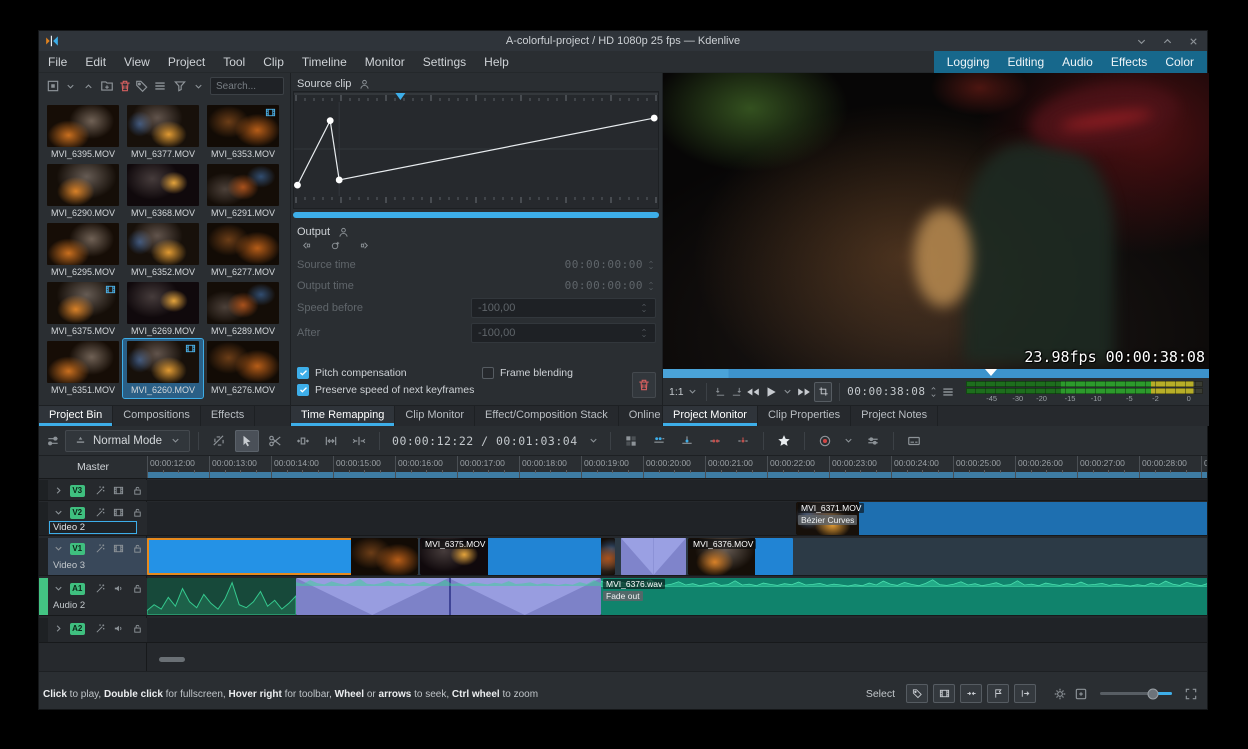  I want to click on checkbox-preserve-speed-of-next-keyframes: Preserve speed of next keyframes, so click(389, 389).